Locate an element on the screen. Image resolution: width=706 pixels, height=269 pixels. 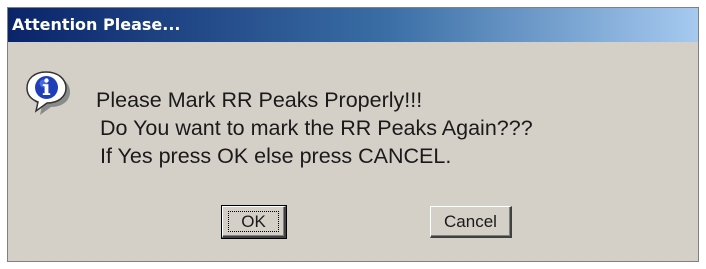
focus-rectangle is located at coordinates (253, 221).